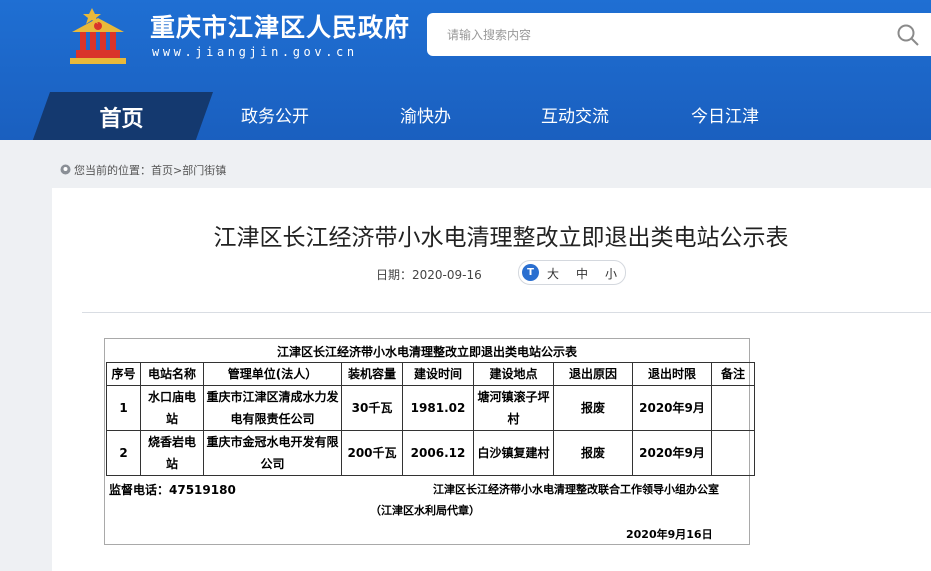 The width and height of the screenshot is (931, 571). I want to click on breadcrumb-link-departments: 部门街镇, so click(204, 170).